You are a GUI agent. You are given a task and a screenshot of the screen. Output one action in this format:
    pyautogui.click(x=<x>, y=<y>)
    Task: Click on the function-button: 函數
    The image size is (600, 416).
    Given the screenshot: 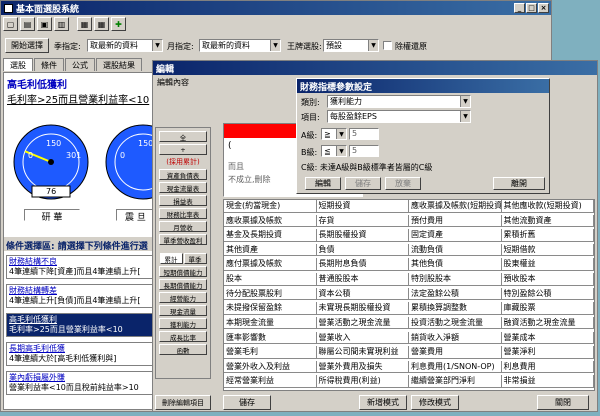 What is the action you would take?
    pyautogui.click(x=183, y=349)
    